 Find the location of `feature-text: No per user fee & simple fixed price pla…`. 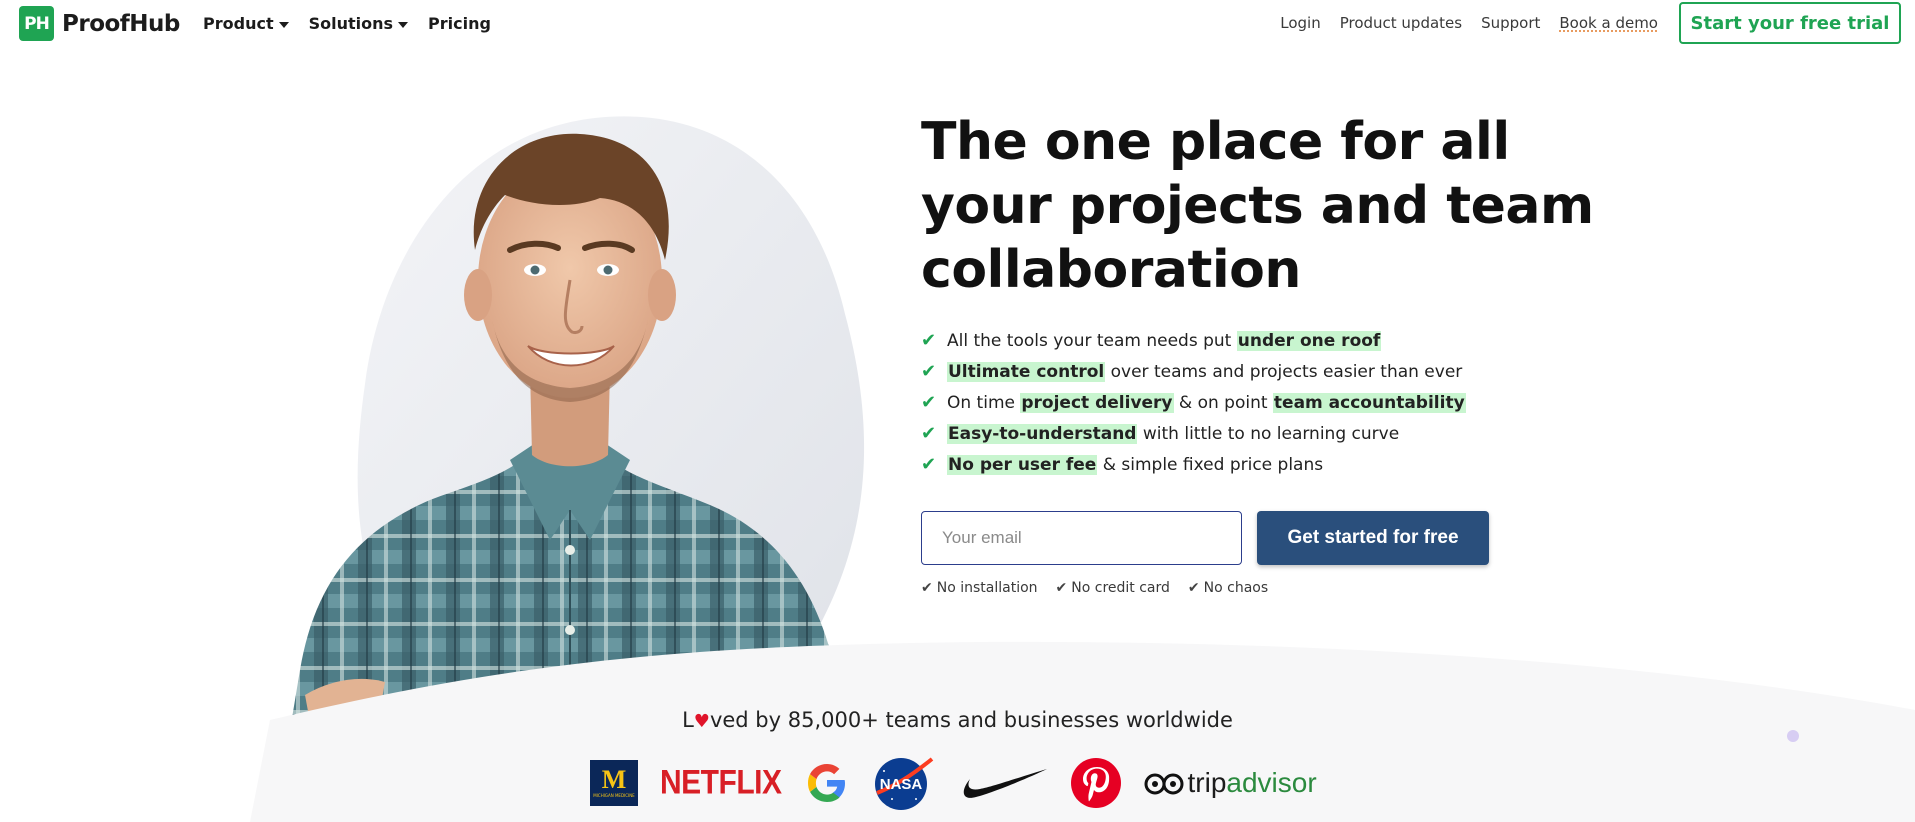

feature-text: No per user fee & simple fixed price pla… is located at coordinates (1135, 464).